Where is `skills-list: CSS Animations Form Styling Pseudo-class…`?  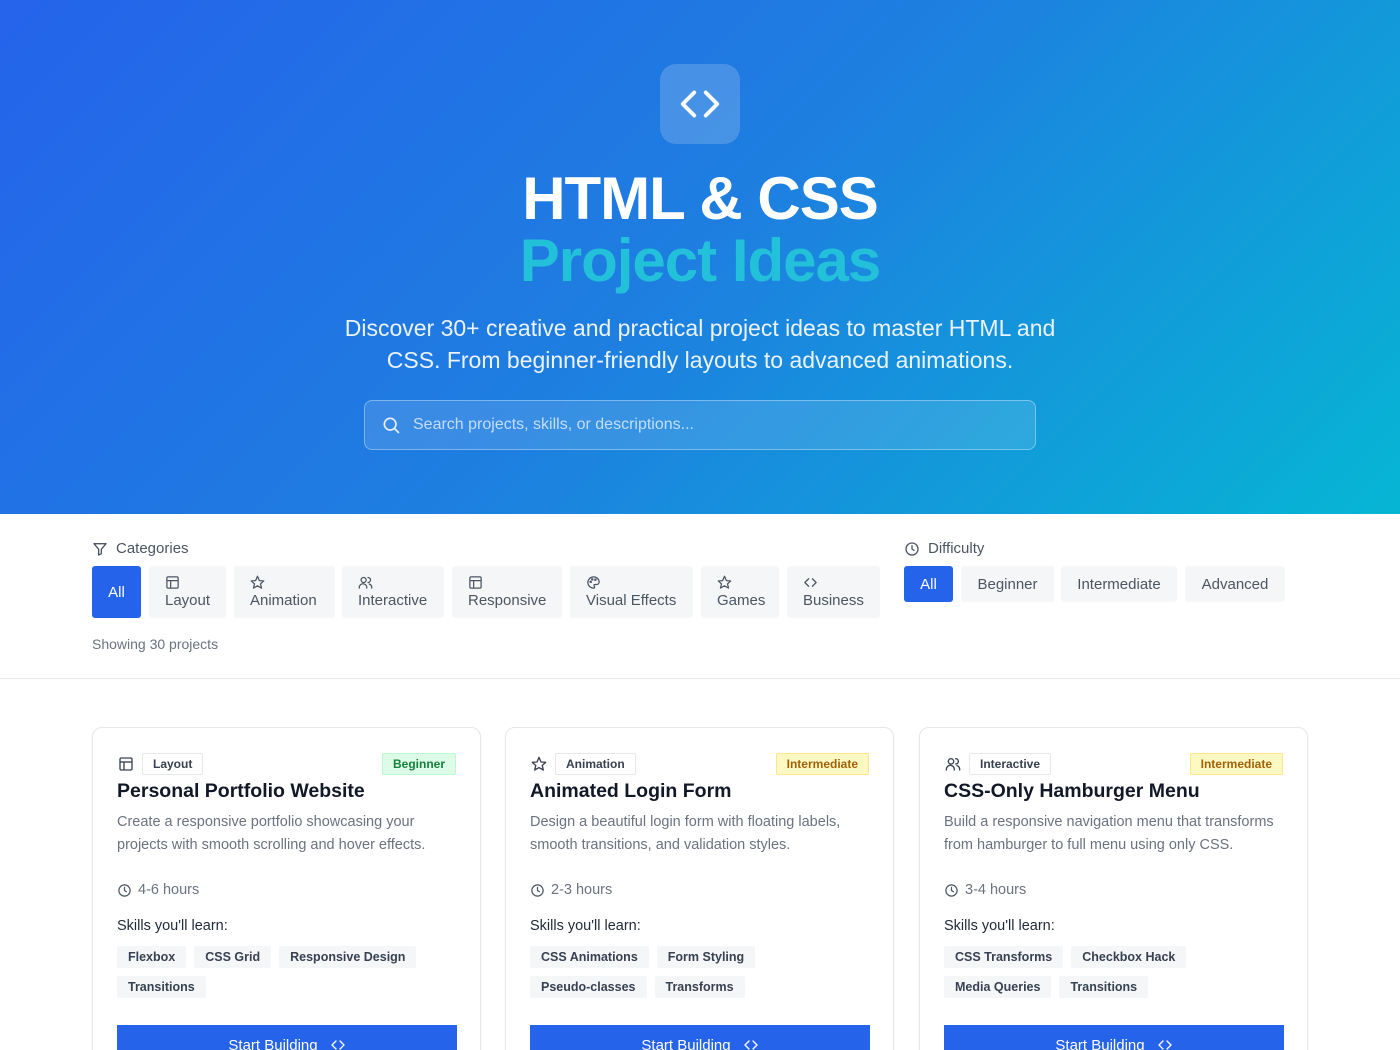
skills-list: CSS Animations Form Styling Pseudo-class… is located at coordinates (702, 972).